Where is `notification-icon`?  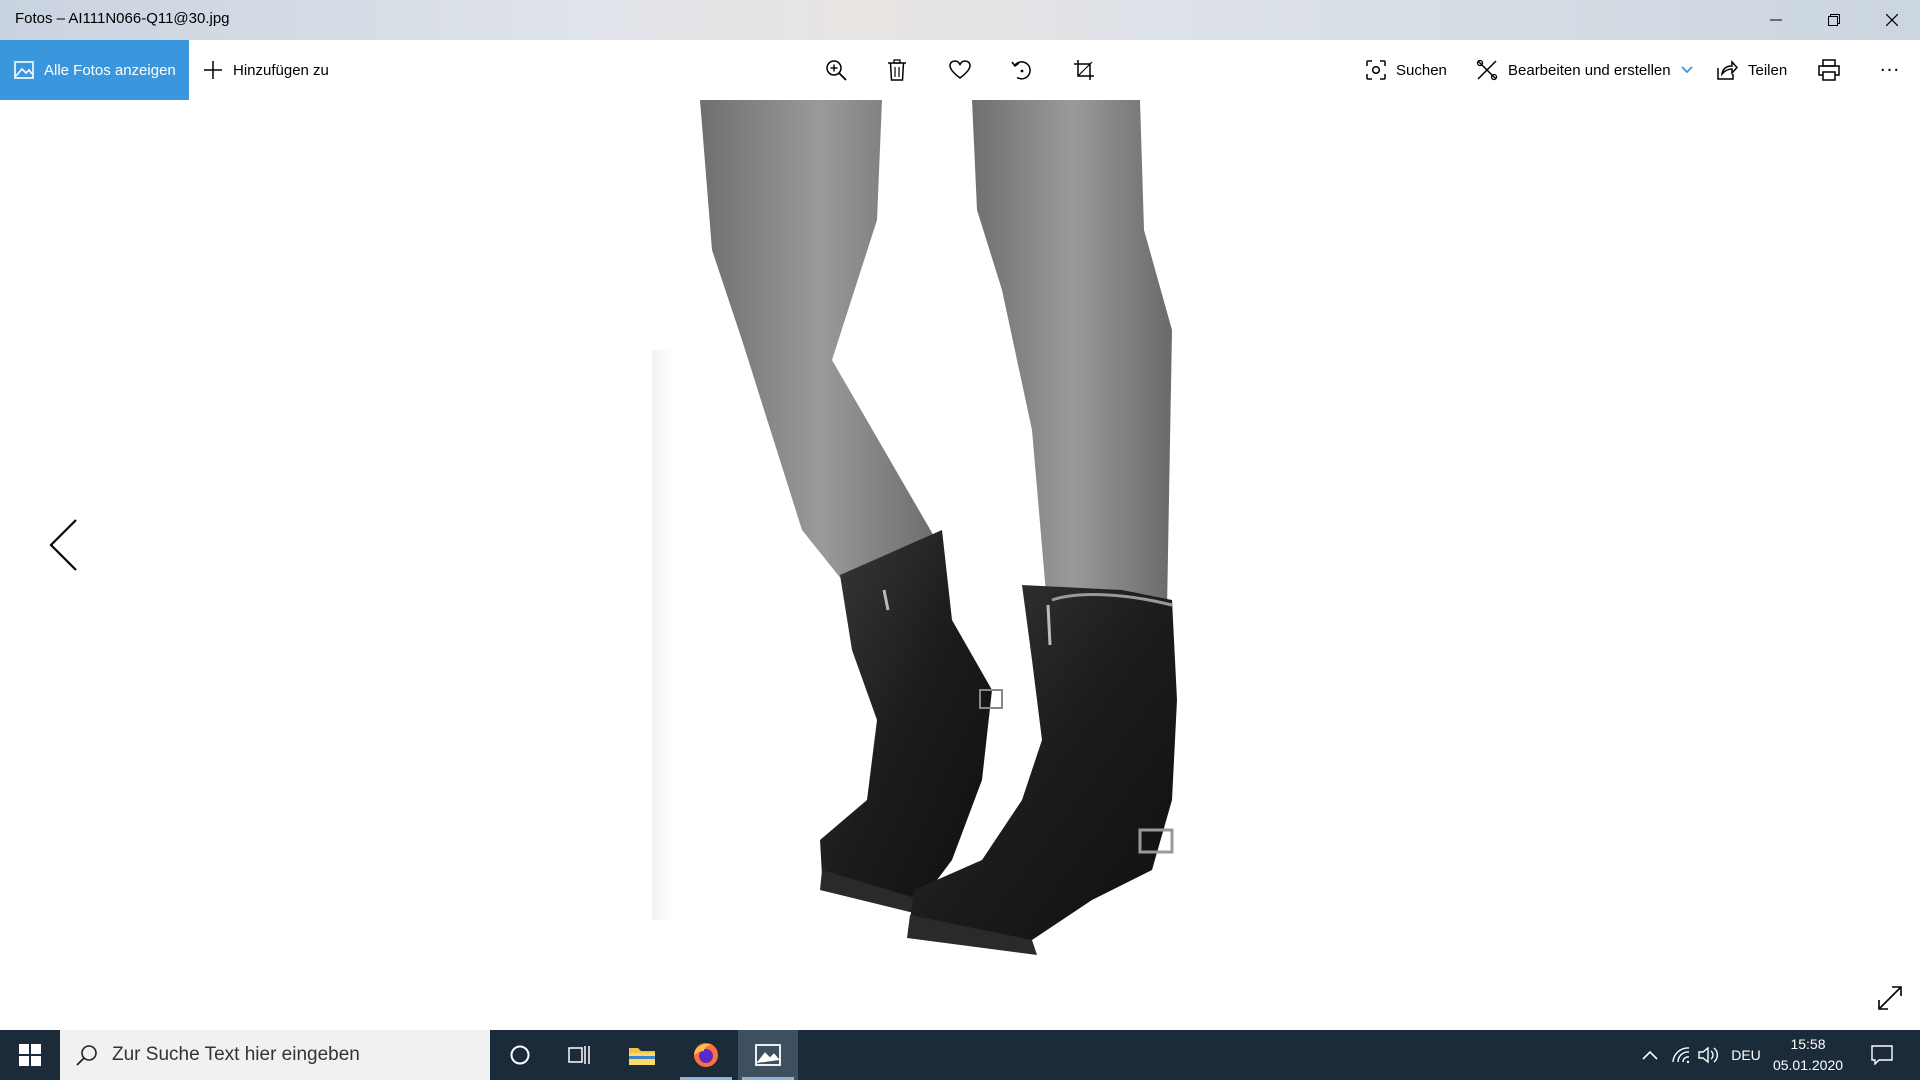
notification-icon is located at coordinates (1882, 1055).